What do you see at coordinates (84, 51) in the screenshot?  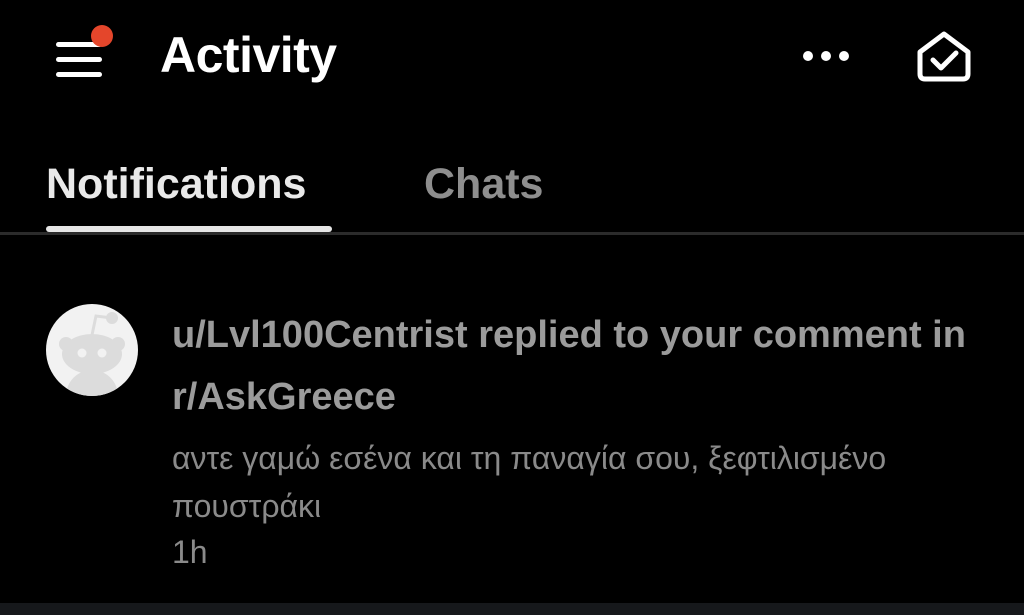 I see `hamburger-menu-icon` at bounding box center [84, 51].